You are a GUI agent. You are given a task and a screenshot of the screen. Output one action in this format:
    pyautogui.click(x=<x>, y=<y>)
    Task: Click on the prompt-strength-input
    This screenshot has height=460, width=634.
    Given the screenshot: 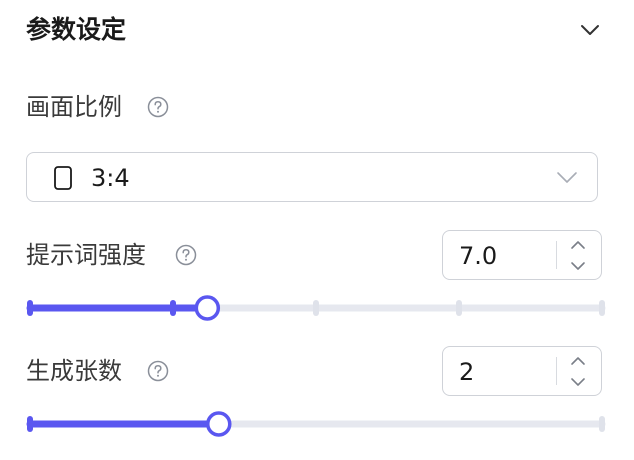 What is the action you would take?
    pyautogui.click(x=504, y=256)
    